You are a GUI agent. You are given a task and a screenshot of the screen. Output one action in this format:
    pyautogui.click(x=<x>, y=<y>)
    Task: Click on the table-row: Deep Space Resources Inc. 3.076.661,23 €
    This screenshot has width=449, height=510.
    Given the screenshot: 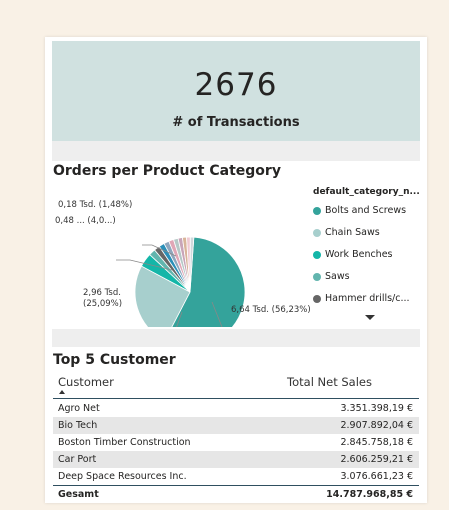 What is the action you would take?
    pyautogui.click(x=236, y=476)
    